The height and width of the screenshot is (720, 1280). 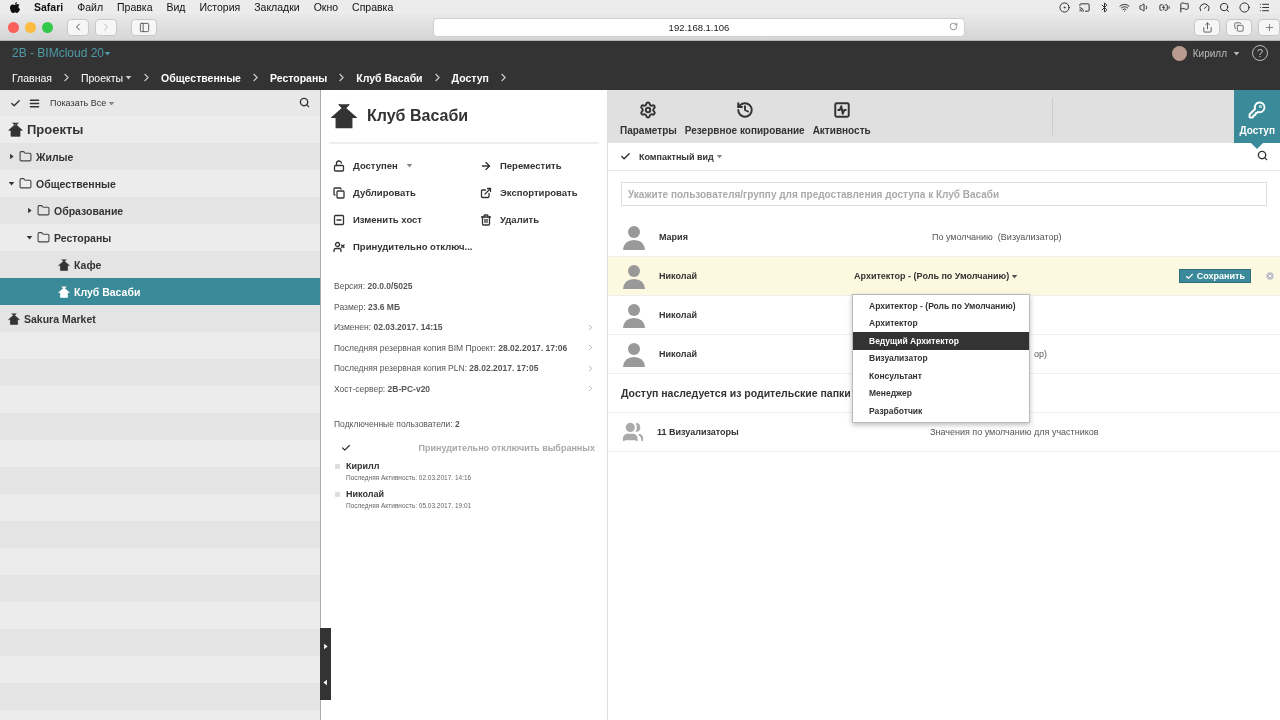 I want to click on sidebar-icon, so click(x=144, y=27).